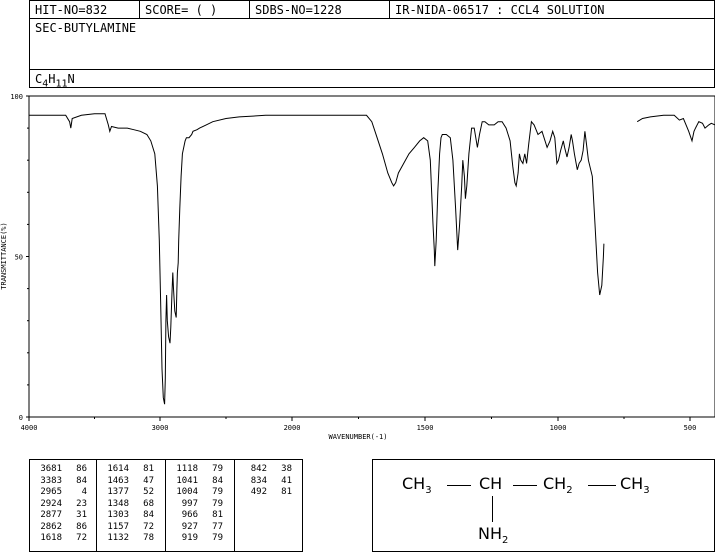 This screenshot has width=715, height=553. Describe the element at coordinates (118, 492) in the screenshot. I see `peak-wavenumber: 1377` at that location.